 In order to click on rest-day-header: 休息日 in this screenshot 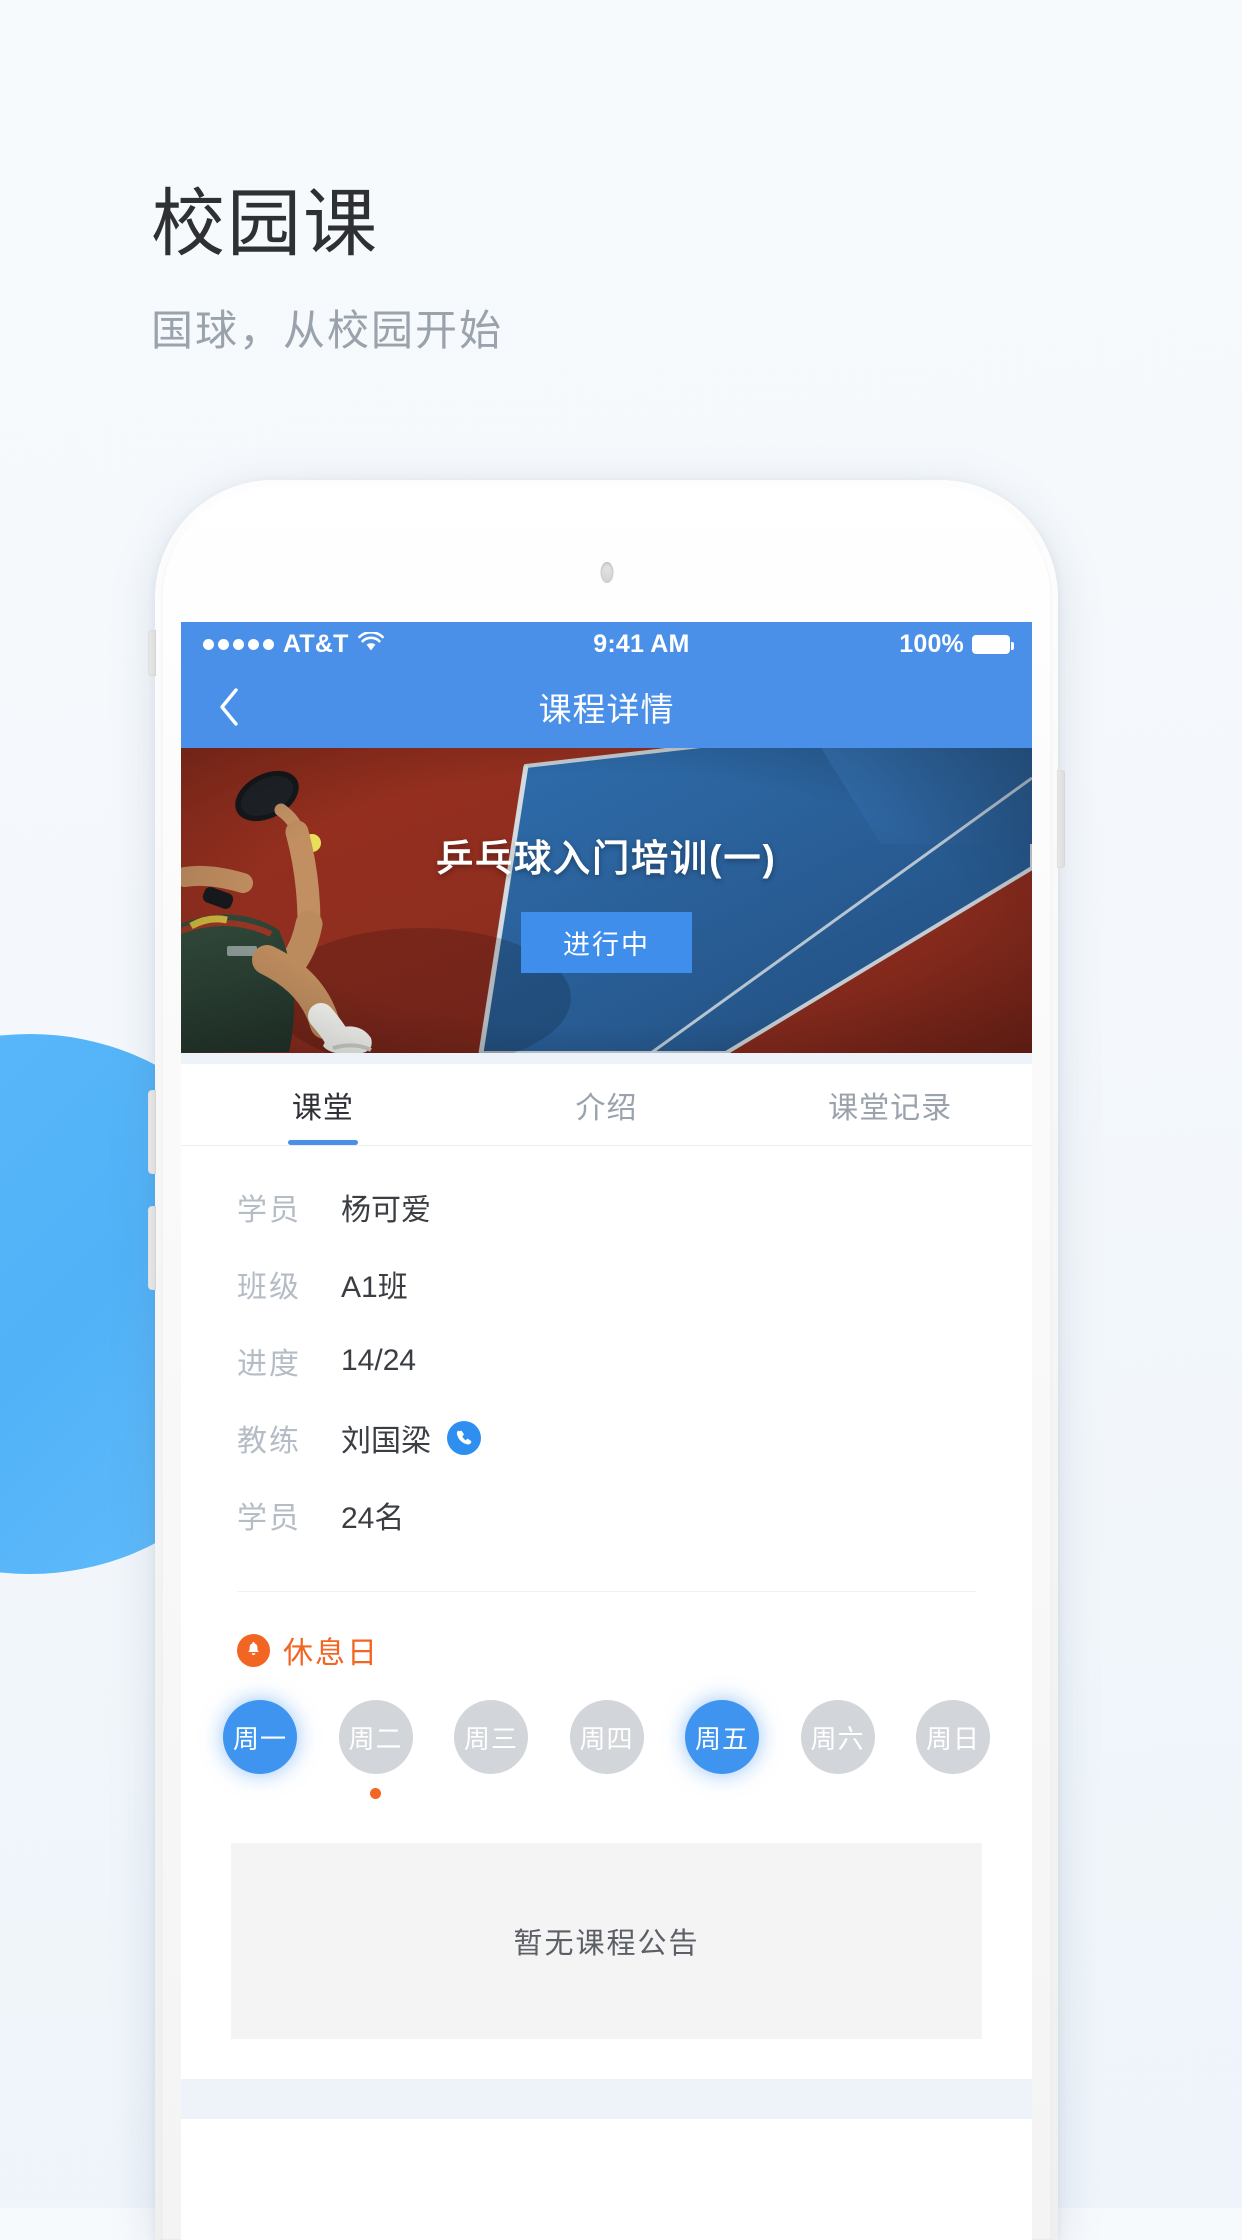, I will do `click(606, 1632)`.